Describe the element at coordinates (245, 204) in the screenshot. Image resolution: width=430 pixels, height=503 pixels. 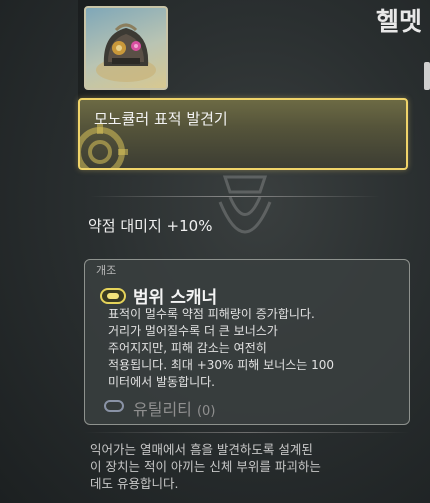
I see `decorative-emblem-icon` at that location.